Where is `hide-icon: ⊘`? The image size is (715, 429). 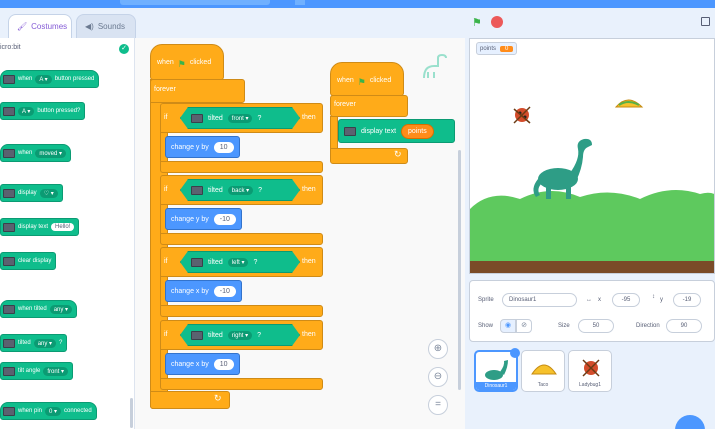
hide-icon: ⊘ is located at coordinates (524, 326).